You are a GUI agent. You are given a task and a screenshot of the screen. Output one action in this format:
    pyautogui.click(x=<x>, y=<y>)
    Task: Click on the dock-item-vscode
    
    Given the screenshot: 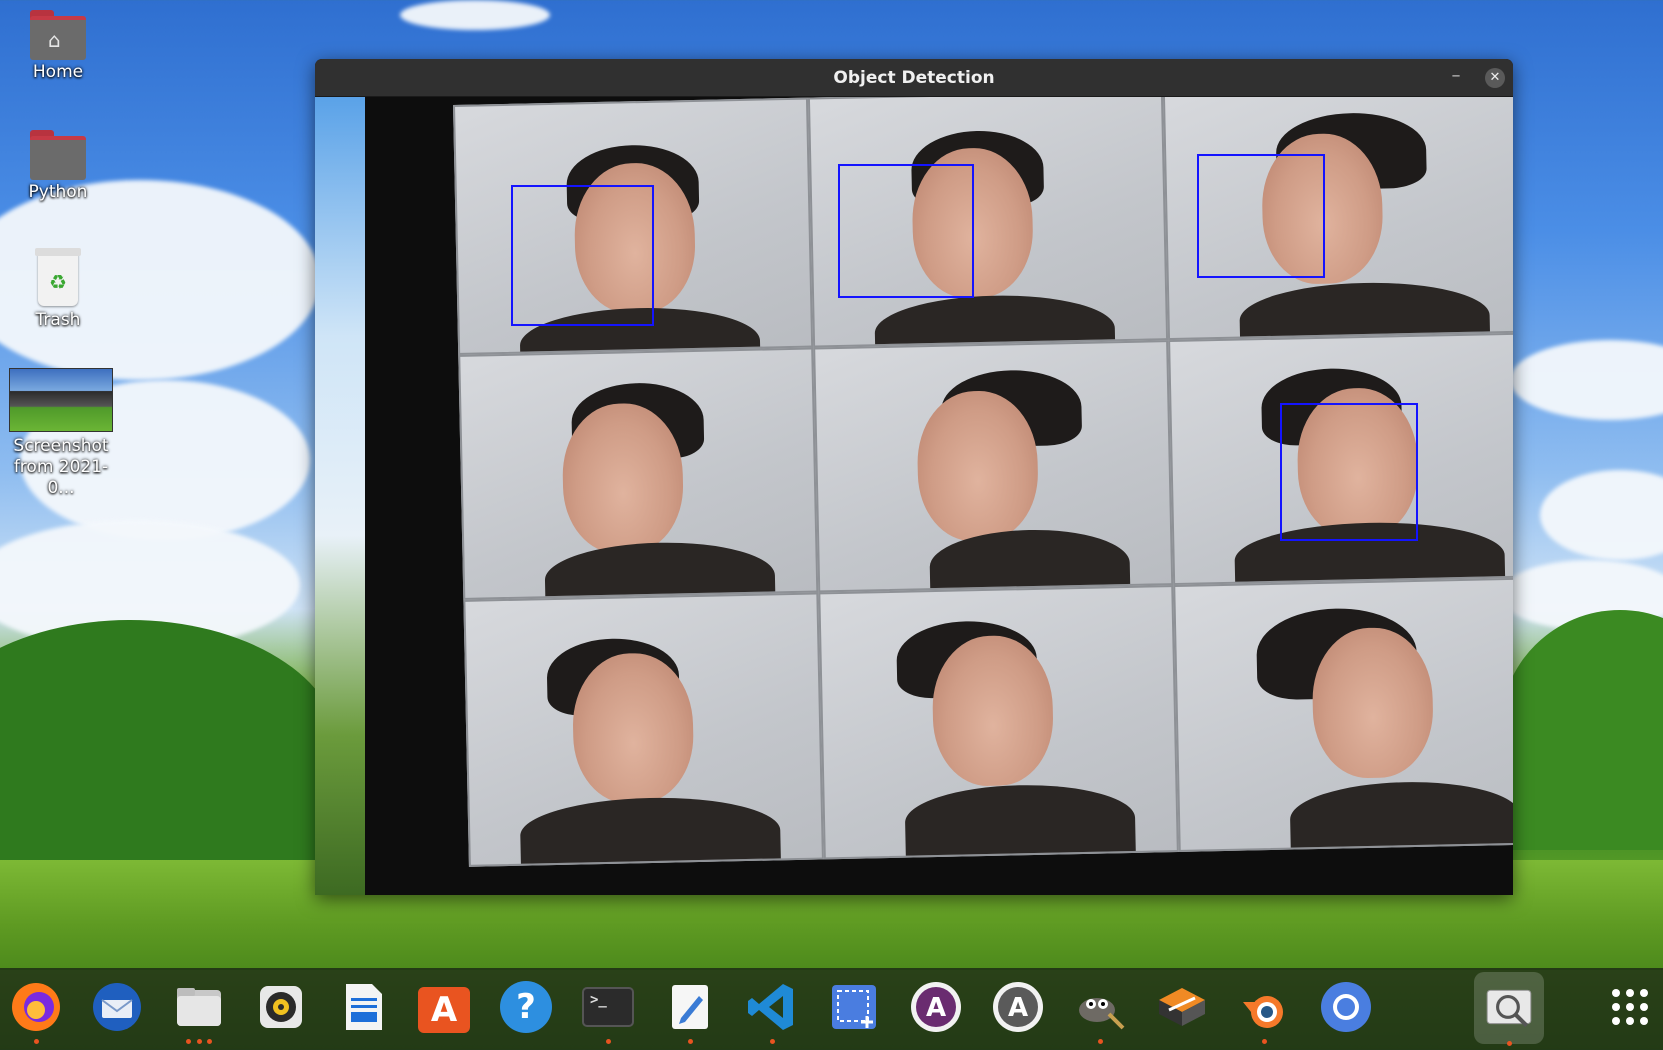 What is the action you would take?
    pyautogui.click(x=772, y=1011)
    